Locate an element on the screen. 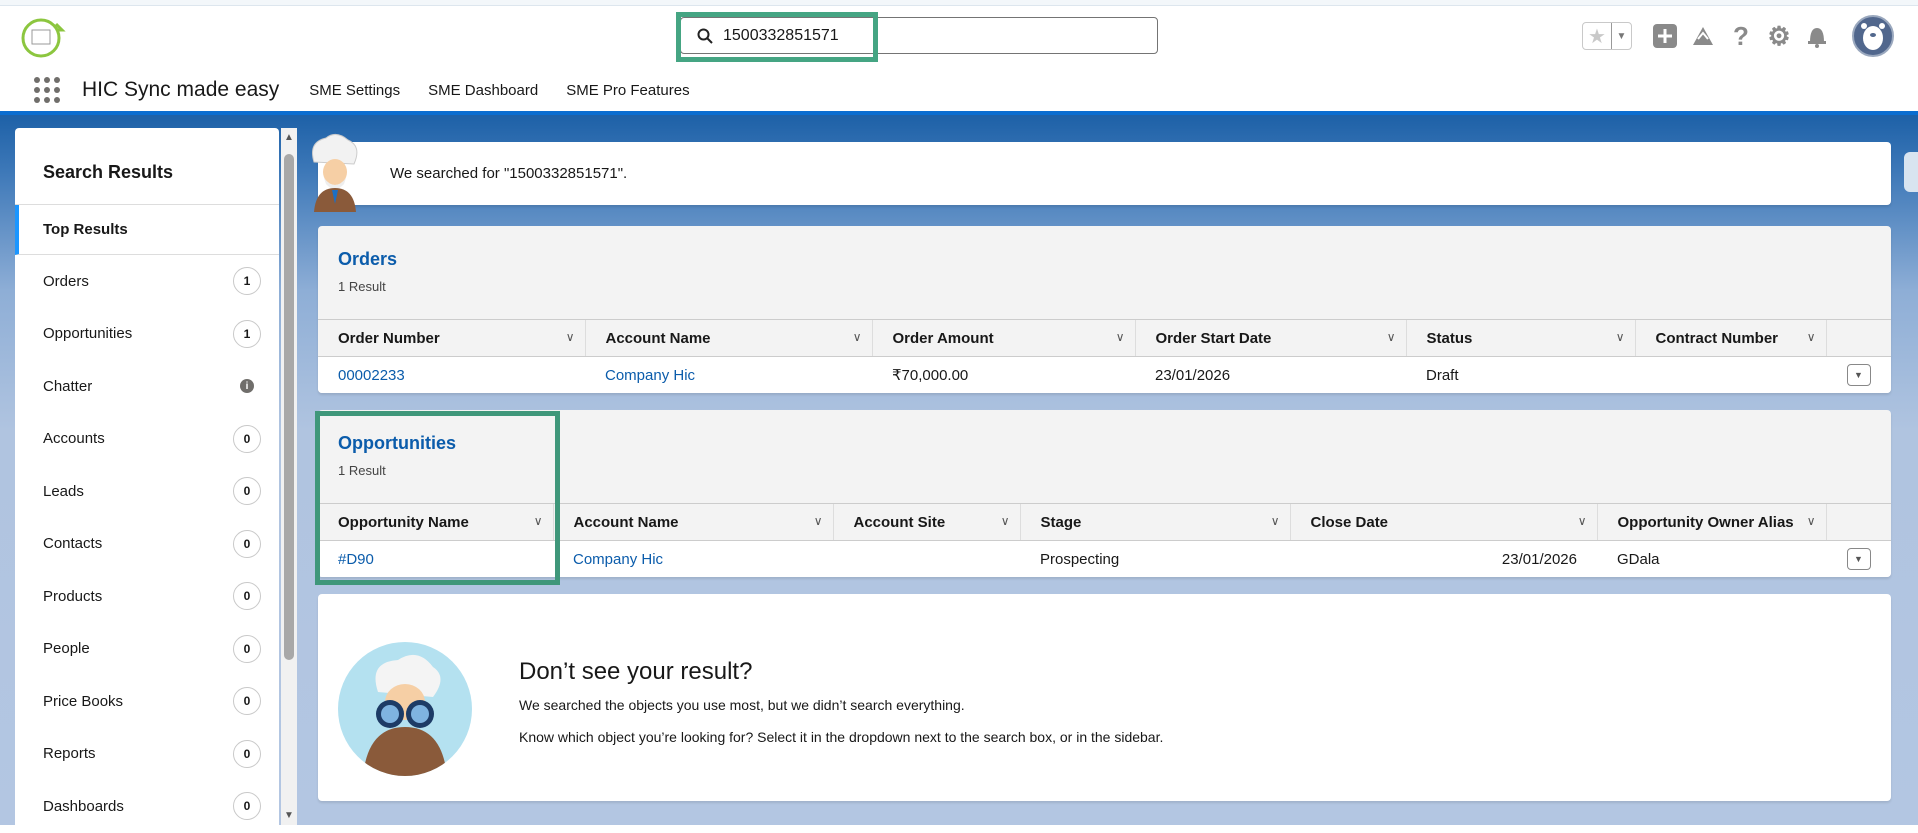 This screenshot has height=833, width=1918. orders-title-link: Orders is located at coordinates (367, 259).